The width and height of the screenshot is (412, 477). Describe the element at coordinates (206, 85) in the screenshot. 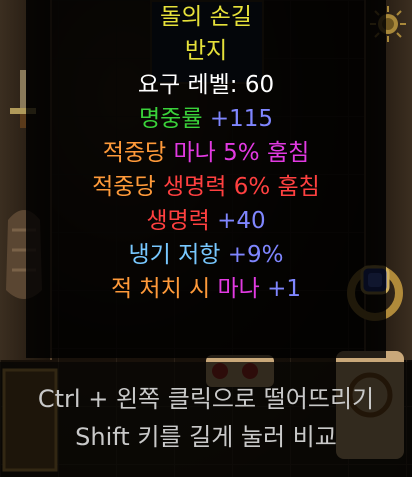

I see `level-requirement: 요구 레벨: 60` at that location.